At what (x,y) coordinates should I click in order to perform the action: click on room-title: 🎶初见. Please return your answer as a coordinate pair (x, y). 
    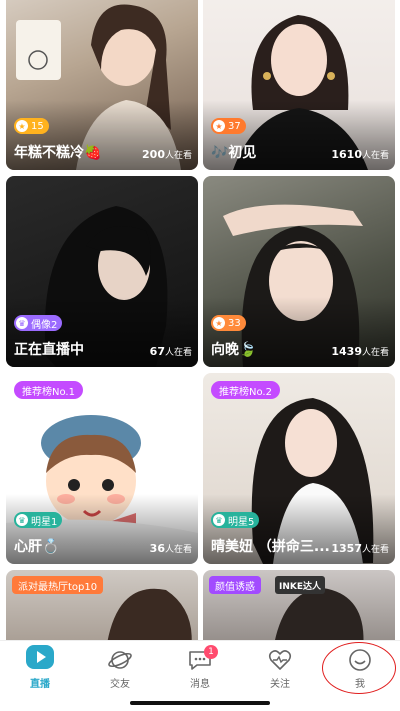
    Looking at the image, I should click on (234, 153).